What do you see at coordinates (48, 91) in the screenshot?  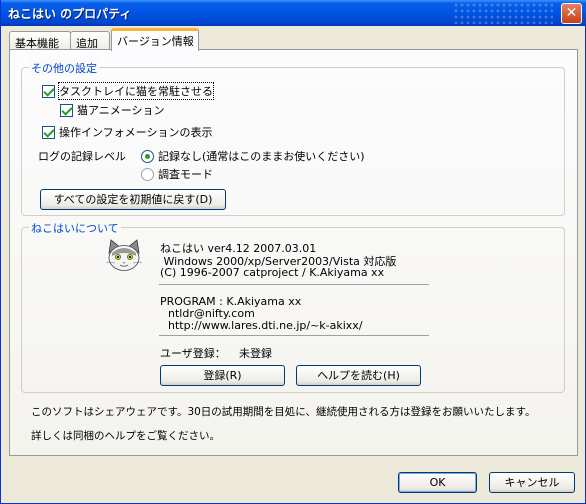 I see `tasktray-check-icon` at bounding box center [48, 91].